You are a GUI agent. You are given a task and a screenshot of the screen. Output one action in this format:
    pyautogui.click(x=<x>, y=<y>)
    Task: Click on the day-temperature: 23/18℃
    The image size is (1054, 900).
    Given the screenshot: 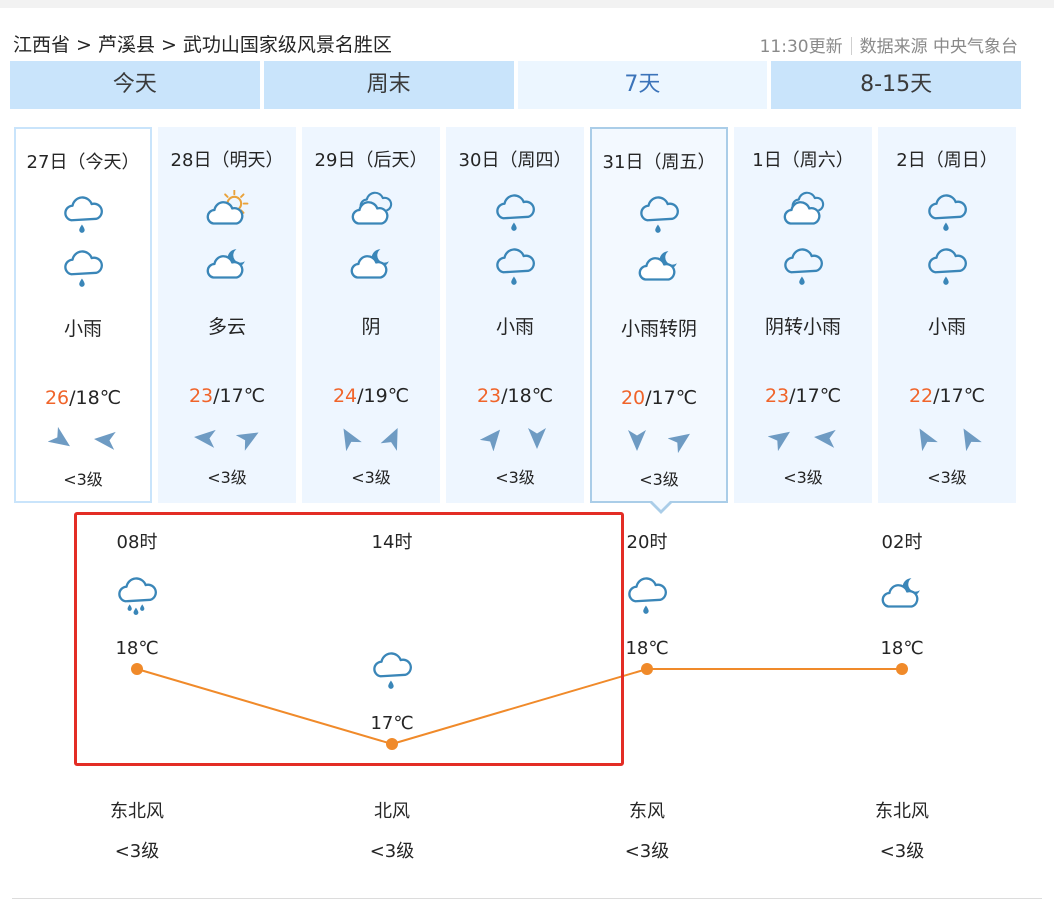 What is the action you would take?
    pyautogui.click(x=515, y=396)
    